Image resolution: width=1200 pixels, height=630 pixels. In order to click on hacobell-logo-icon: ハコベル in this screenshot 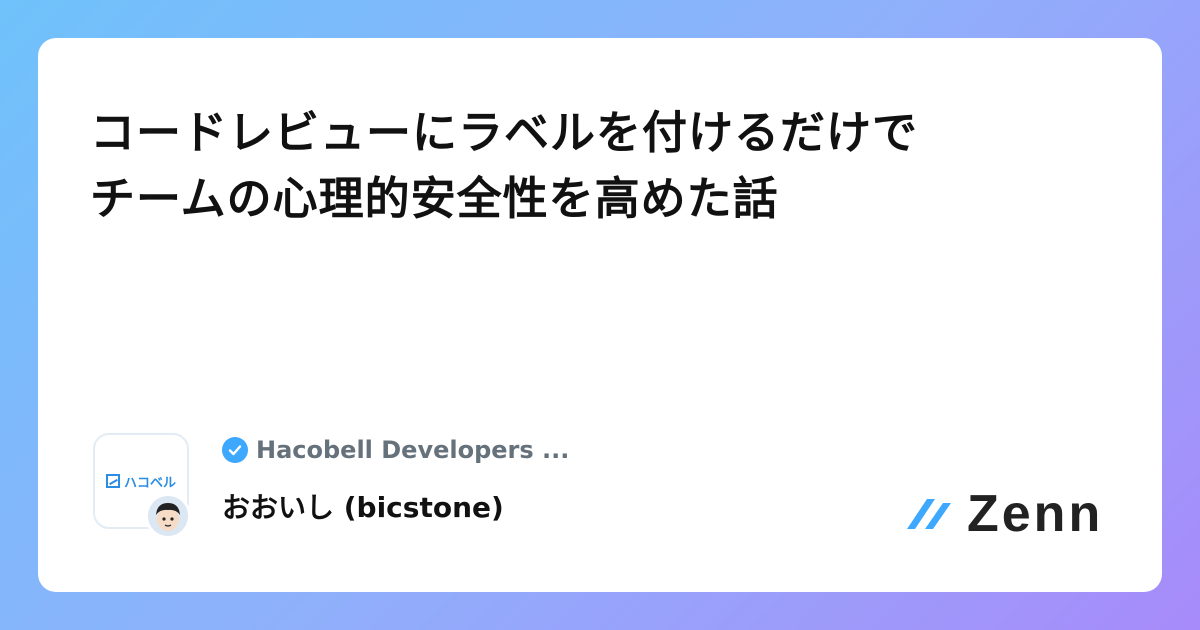, I will do `click(140, 481)`.